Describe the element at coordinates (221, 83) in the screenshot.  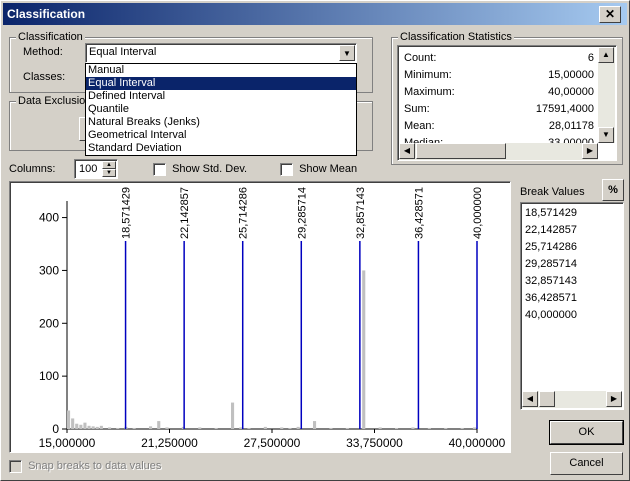
I see `method-option: Equal Interval` at that location.